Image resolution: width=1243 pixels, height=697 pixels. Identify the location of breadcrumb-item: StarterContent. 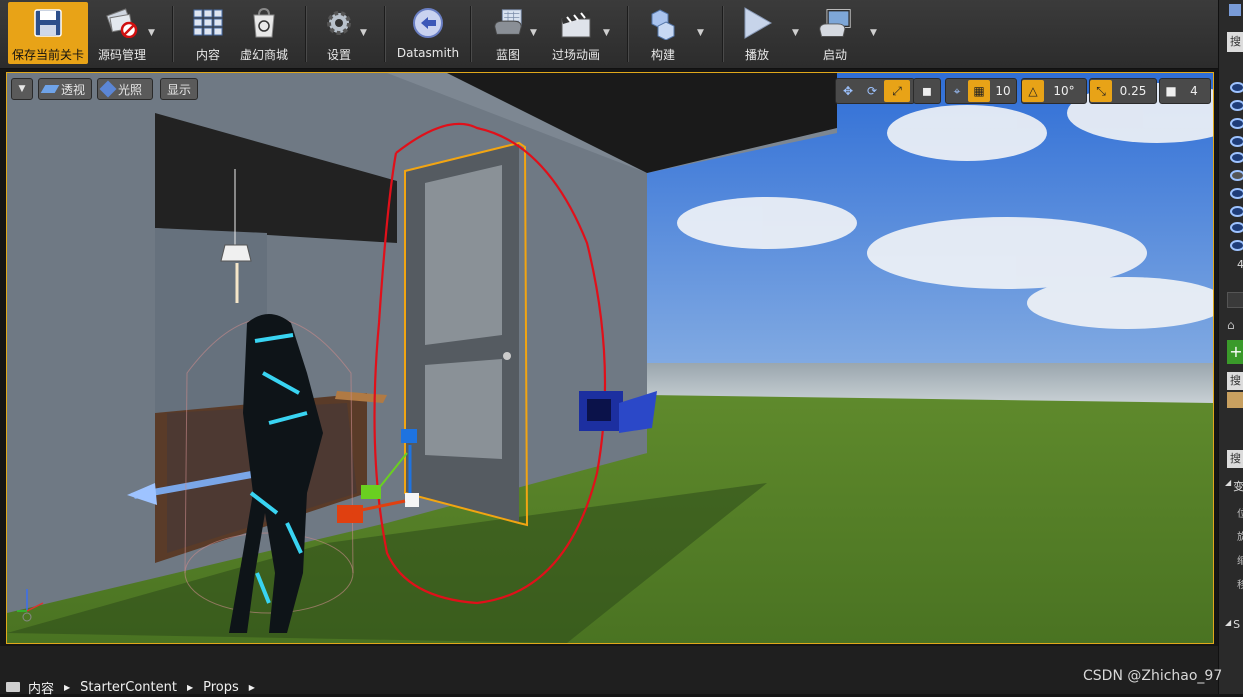
(128, 687).